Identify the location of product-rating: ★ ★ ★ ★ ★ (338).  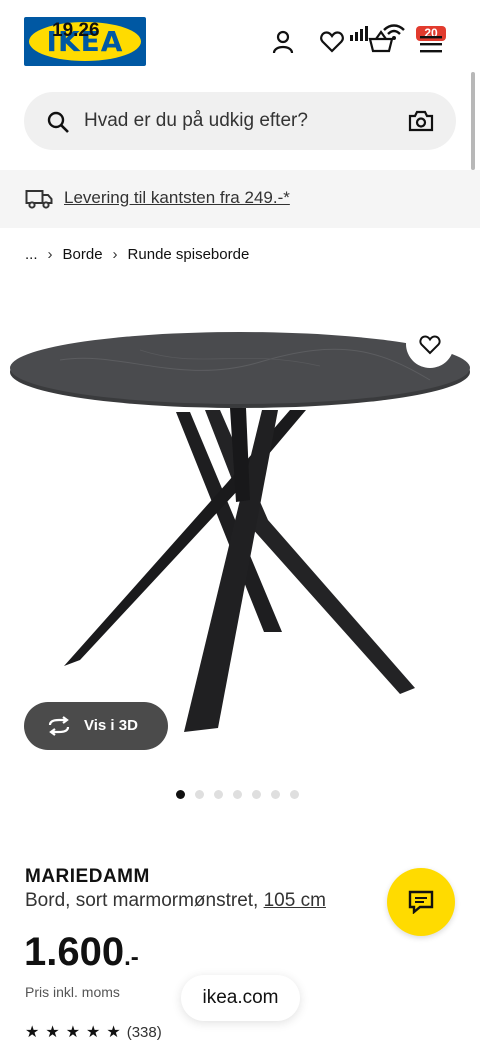
(93, 1032).